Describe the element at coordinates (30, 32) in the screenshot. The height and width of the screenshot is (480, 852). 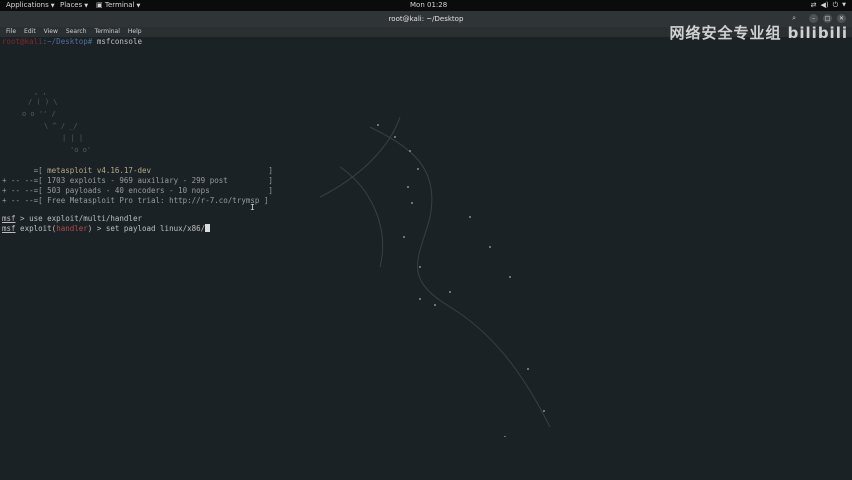
I see `menu-edit: Edit` at that location.